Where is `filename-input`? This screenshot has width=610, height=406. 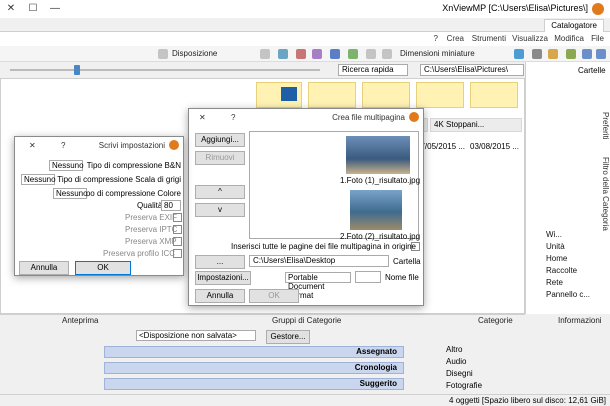 filename-input is located at coordinates (368, 277).